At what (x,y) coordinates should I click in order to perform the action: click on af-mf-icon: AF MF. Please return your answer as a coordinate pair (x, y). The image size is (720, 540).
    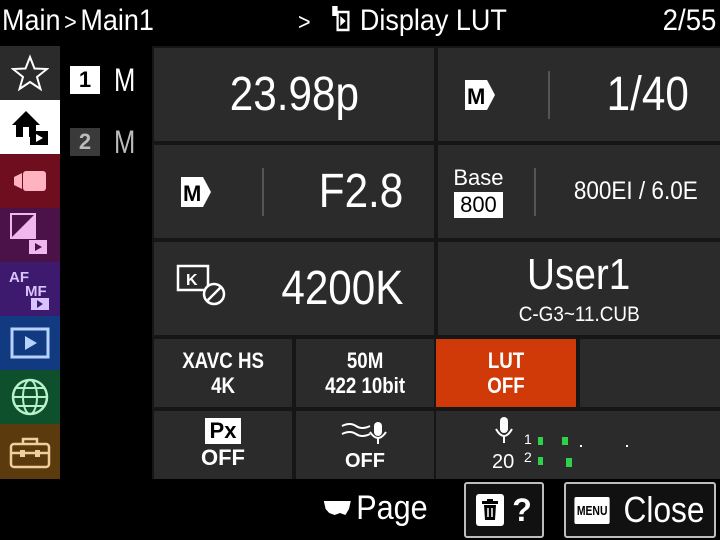
    Looking at the image, I should click on (30, 289).